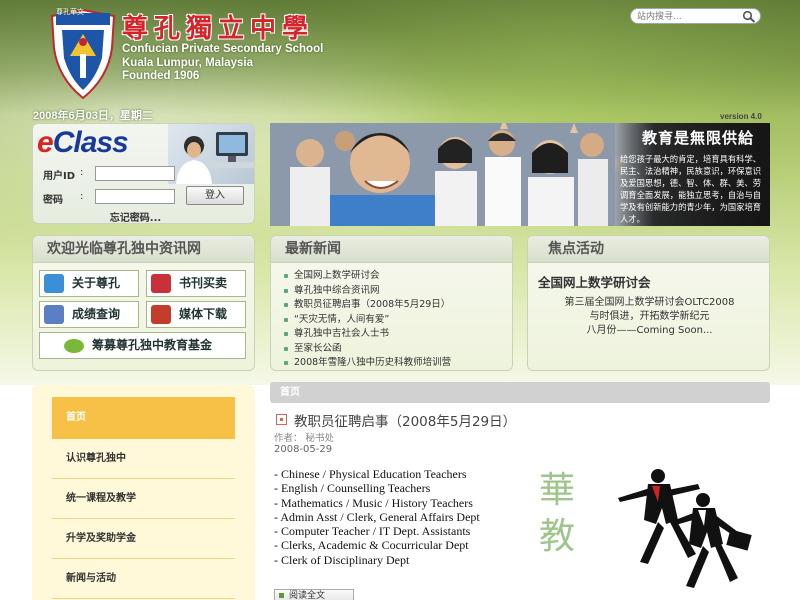 The height and width of the screenshot is (600, 800). What do you see at coordinates (648, 249) in the screenshot?
I see `focus-title: 焦点活动` at bounding box center [648, 249].